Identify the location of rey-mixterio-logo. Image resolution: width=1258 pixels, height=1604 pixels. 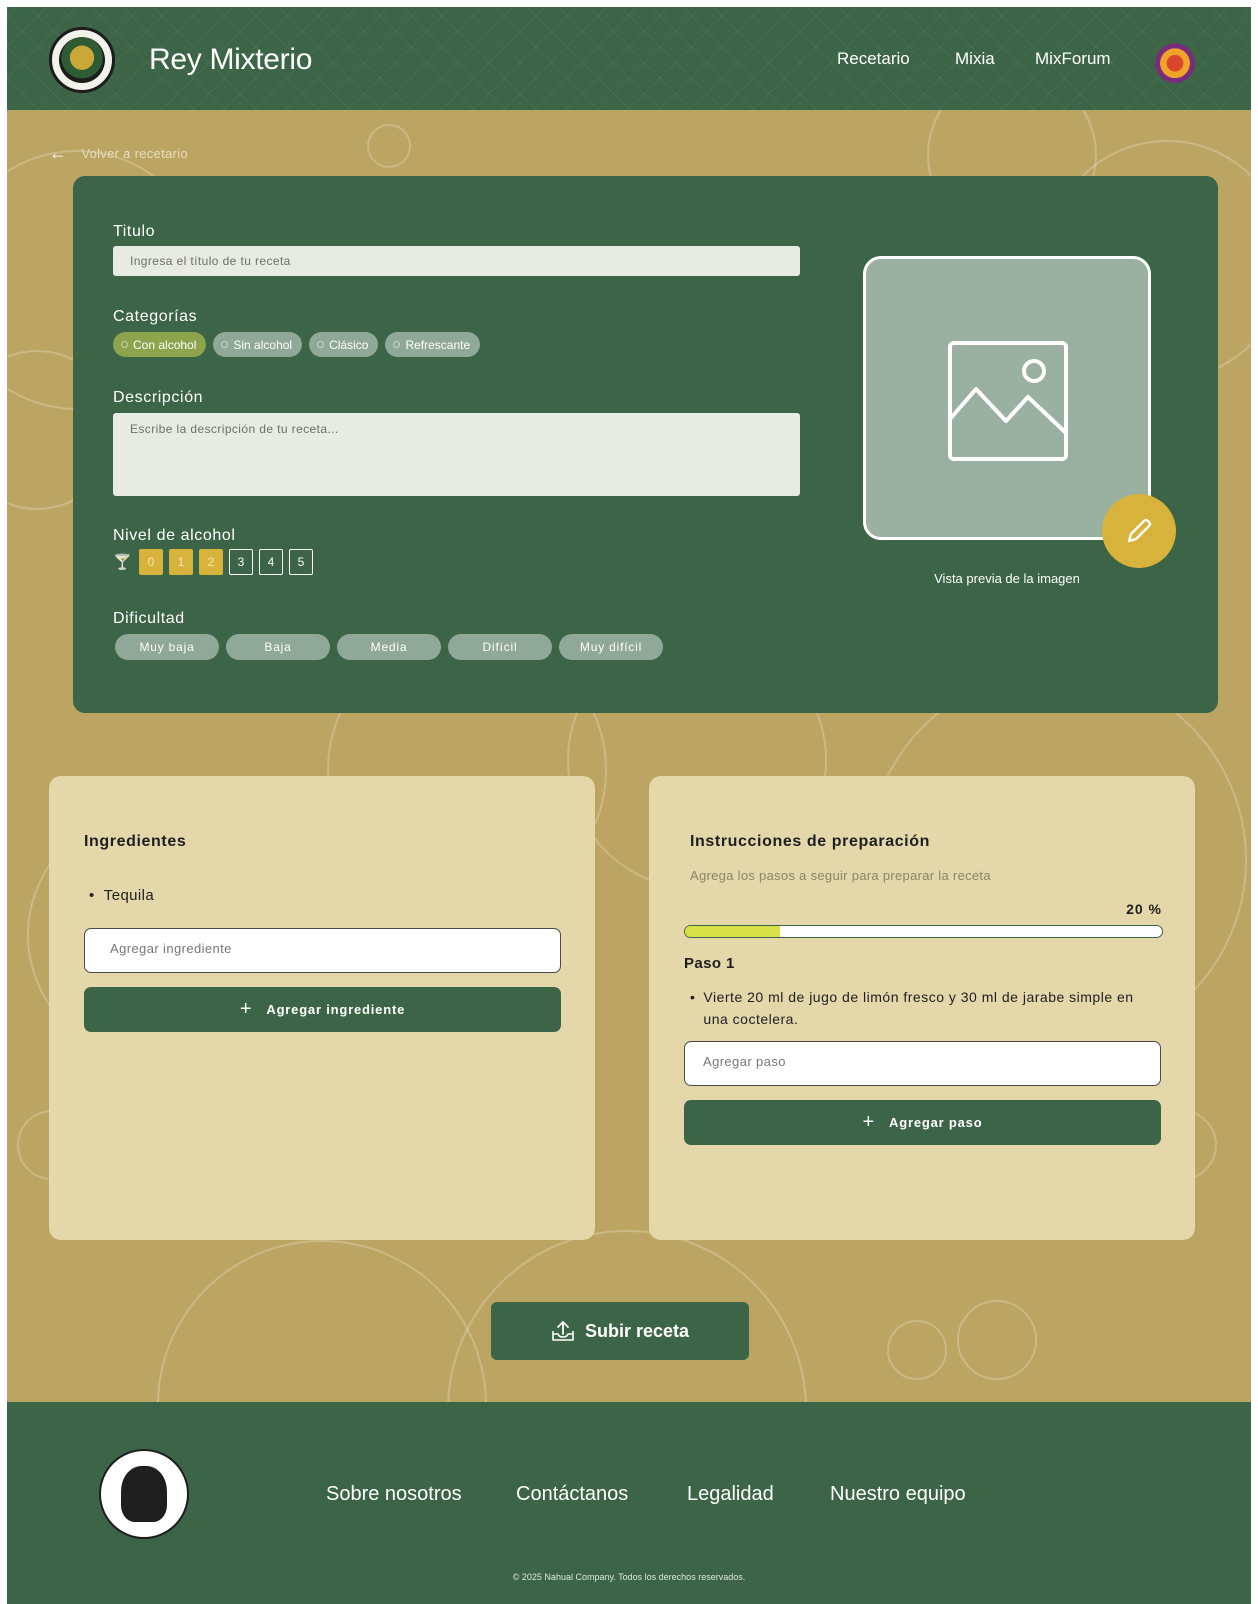
(82, 60).